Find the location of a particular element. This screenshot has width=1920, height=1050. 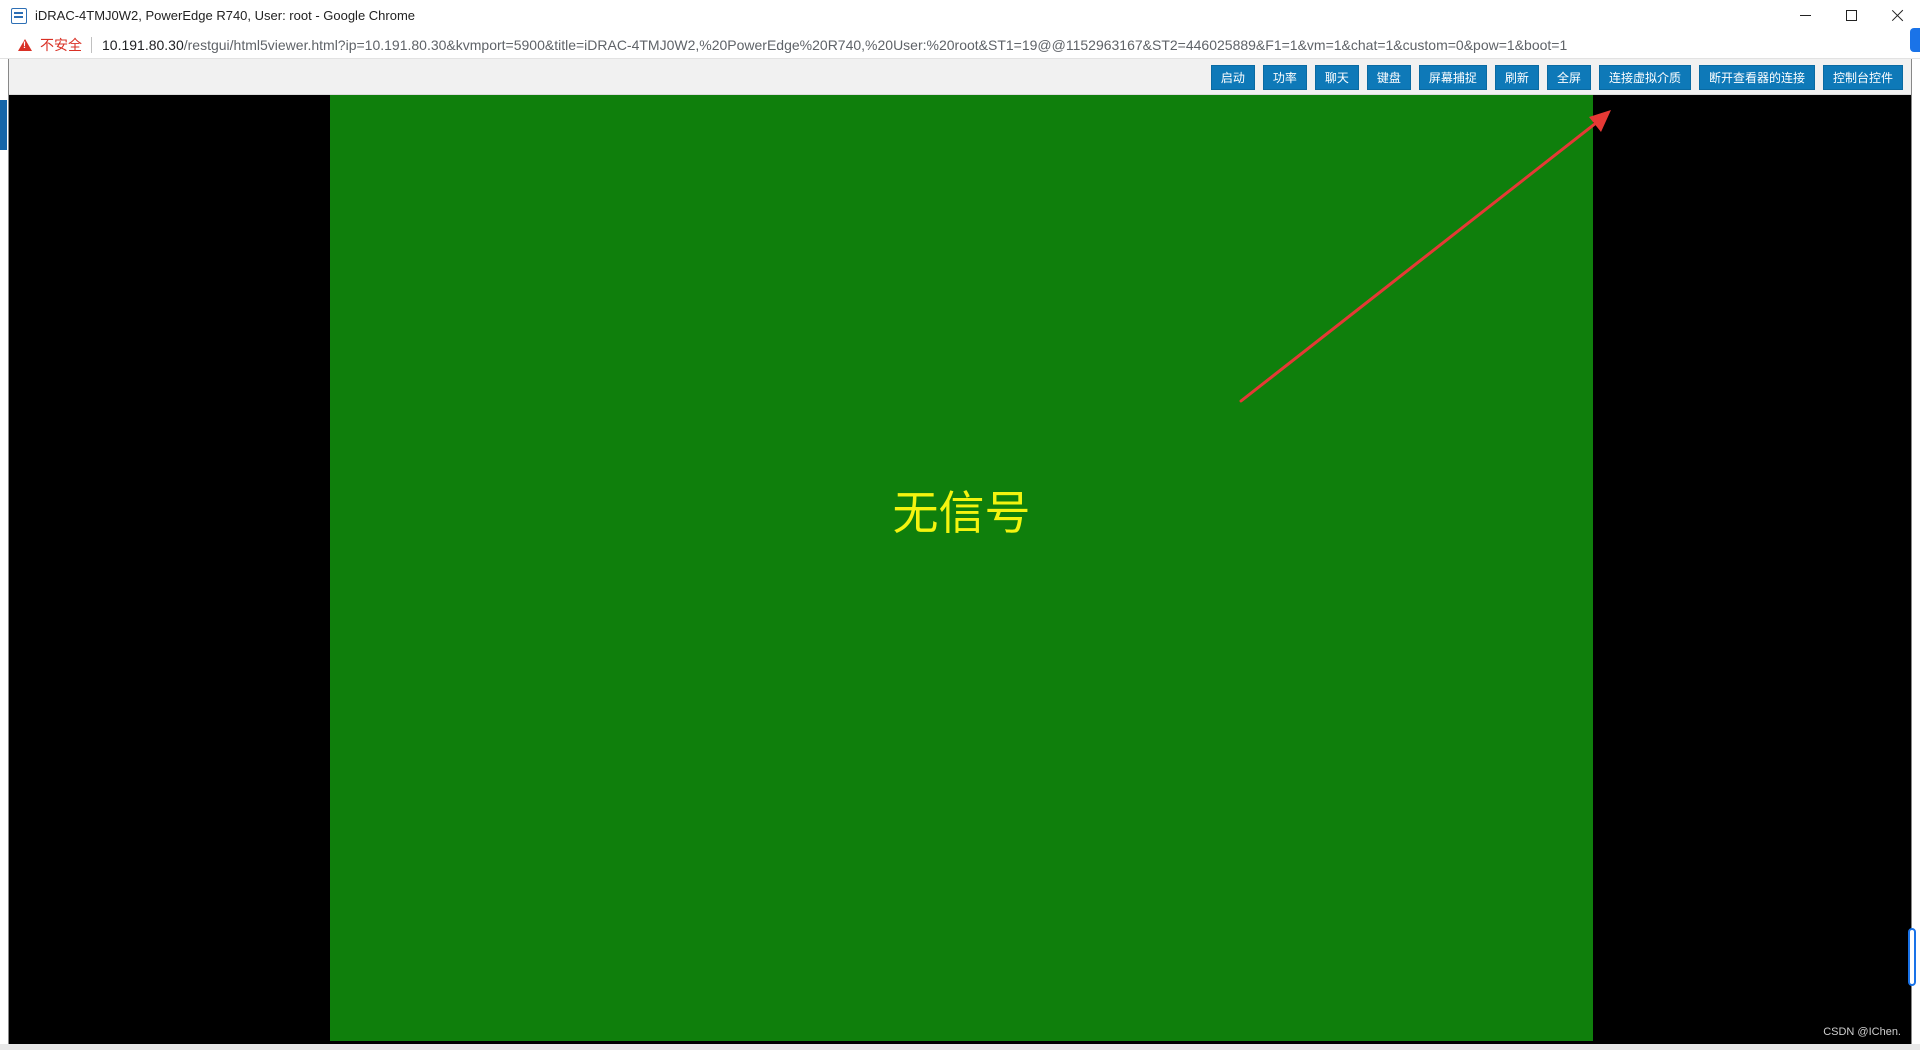

warning-icon is located at coordinates (25, 44).